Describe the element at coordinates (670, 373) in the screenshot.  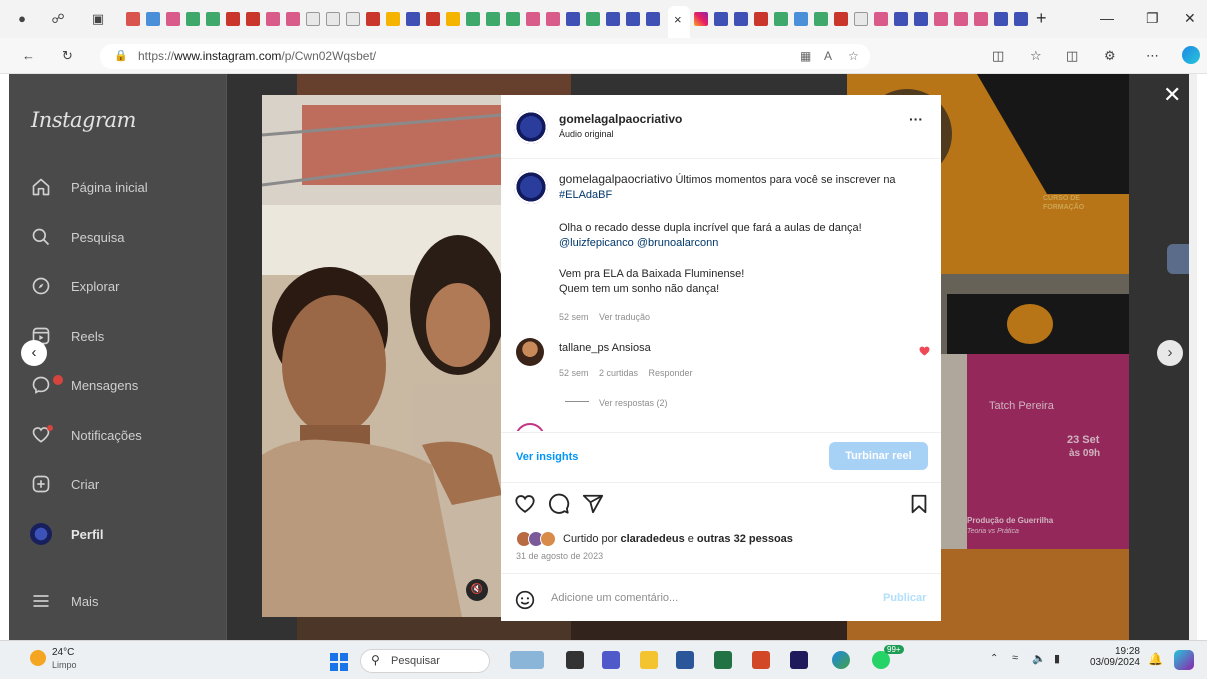
I see `reply-link: Responder` at that location.